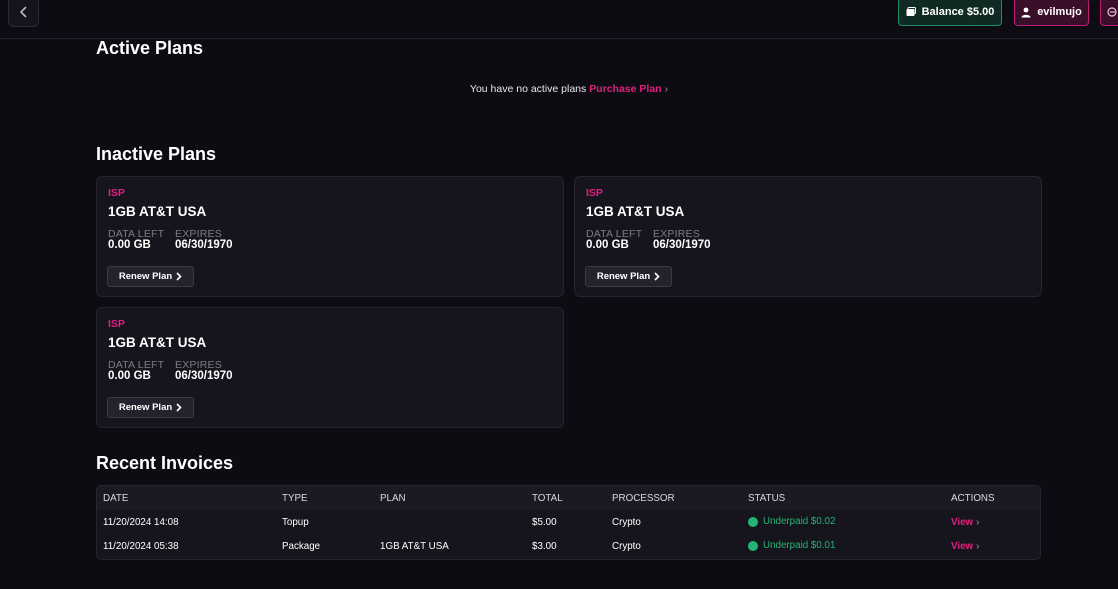  Describe the element at coordinates (1059, 12) in the screenshot. I see `username-label: evilmujo` at that location.